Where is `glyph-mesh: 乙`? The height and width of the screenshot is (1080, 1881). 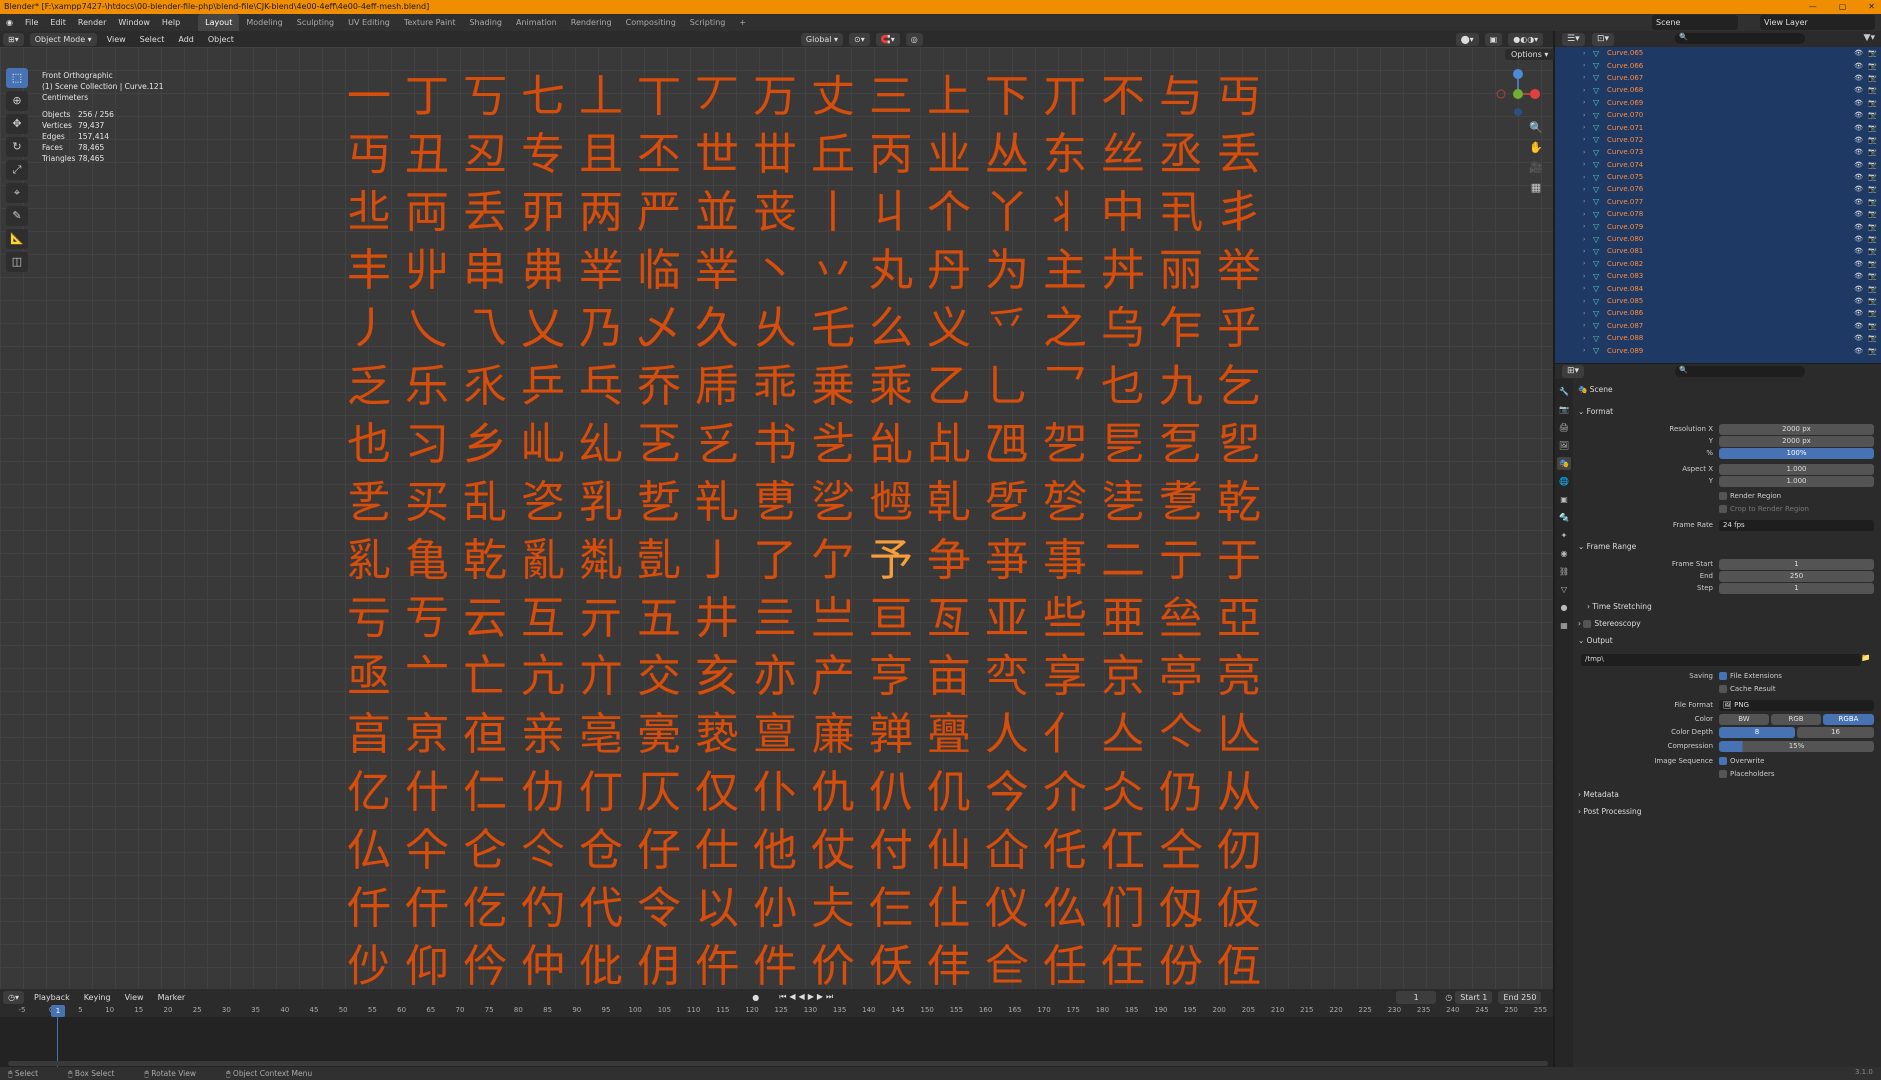 glyph-mesh: 乙 is located at coordinates (949, 387).